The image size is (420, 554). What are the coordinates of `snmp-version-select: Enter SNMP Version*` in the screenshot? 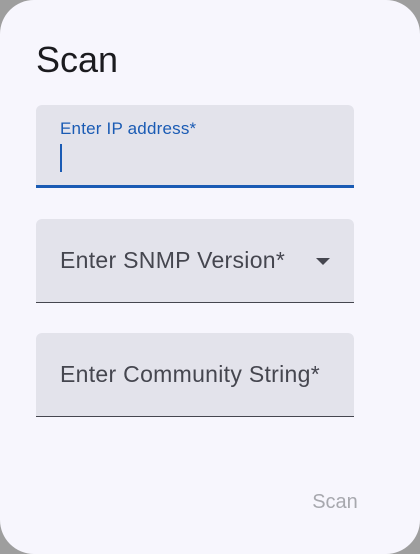 It's located at (195, 261).